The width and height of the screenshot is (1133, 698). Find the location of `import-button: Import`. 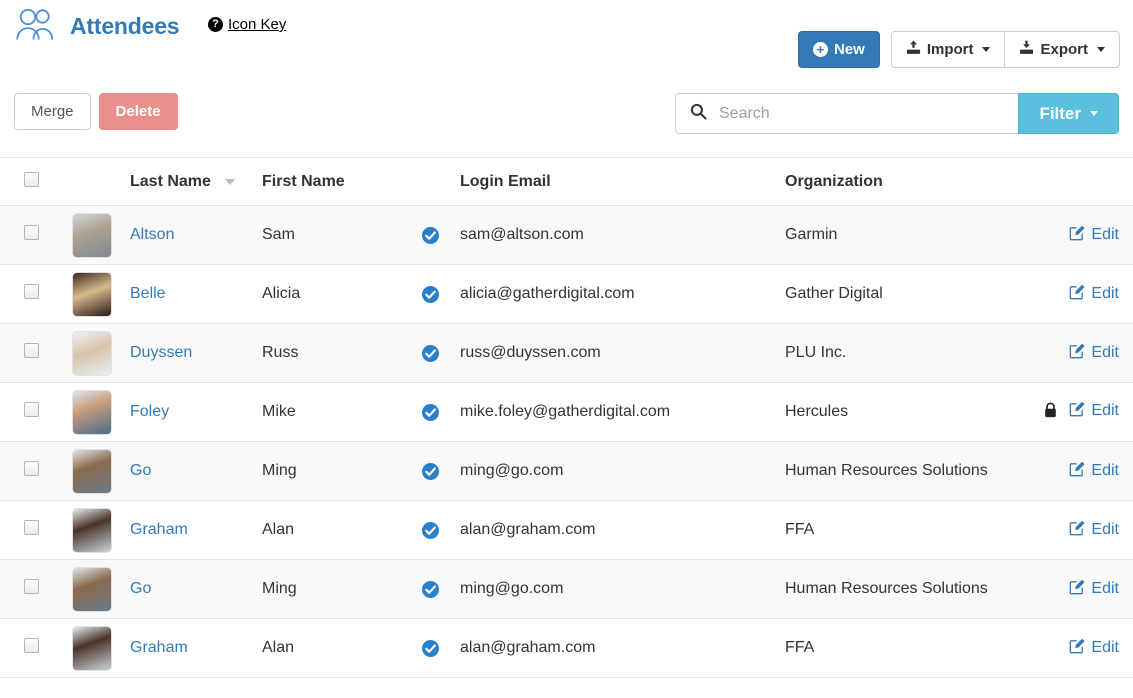

import-button: Import is located at coordinates (948, 49).